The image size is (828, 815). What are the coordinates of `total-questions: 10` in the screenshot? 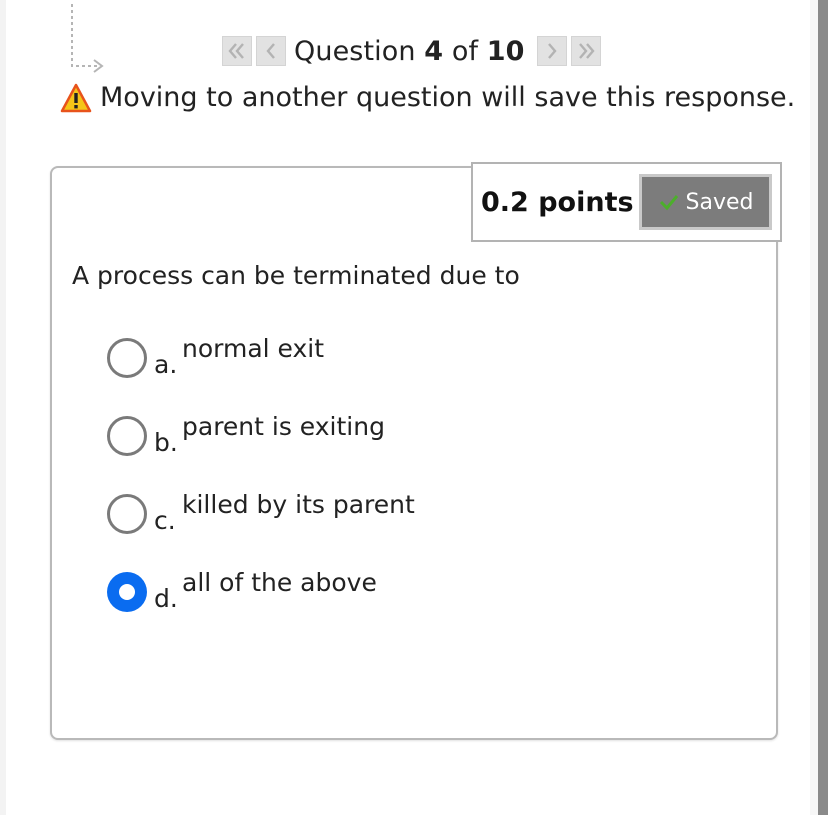 It's located at (505, 51).